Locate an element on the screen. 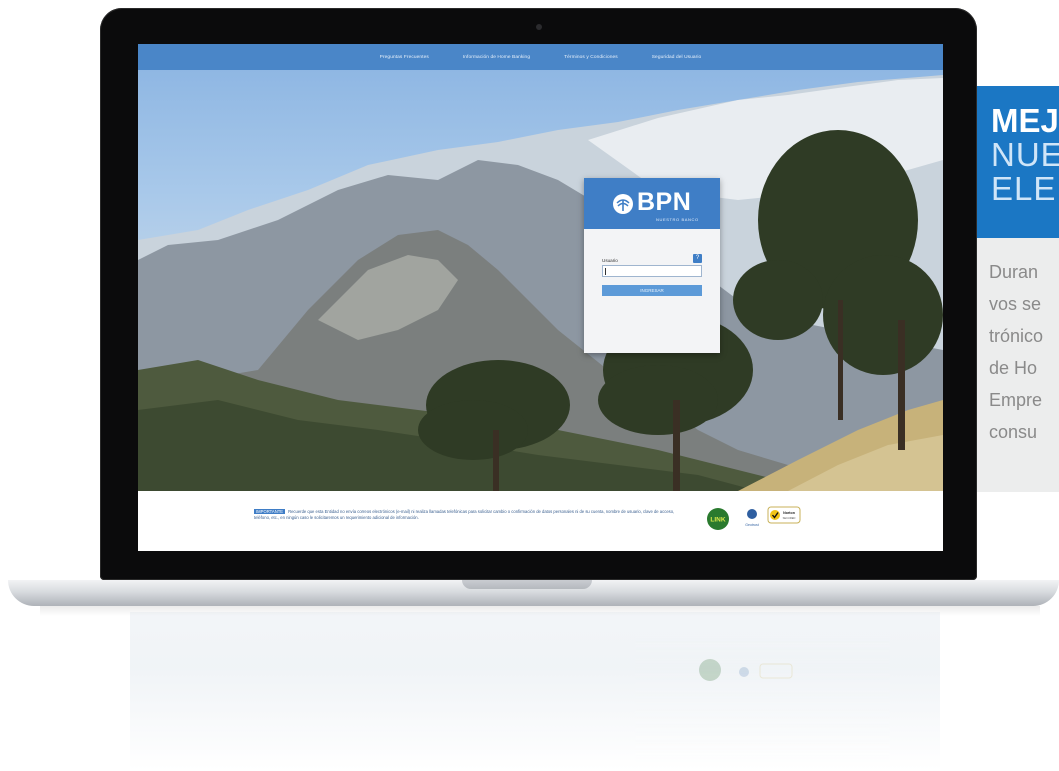  nav-home-banking-info-link: Información de Home Banking is located at coordinates (496, 57).